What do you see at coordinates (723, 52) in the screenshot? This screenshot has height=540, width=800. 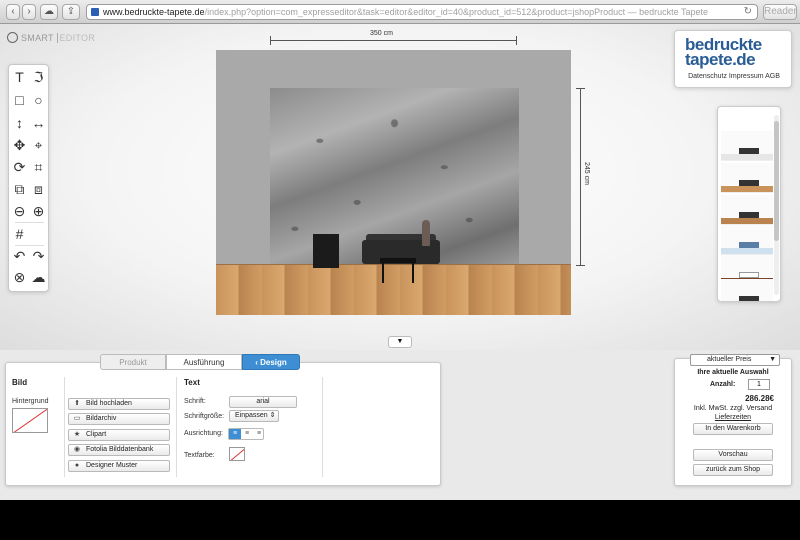 I see `brand-logo: bedruckte tapete.de` at bounding box center [723, 52].